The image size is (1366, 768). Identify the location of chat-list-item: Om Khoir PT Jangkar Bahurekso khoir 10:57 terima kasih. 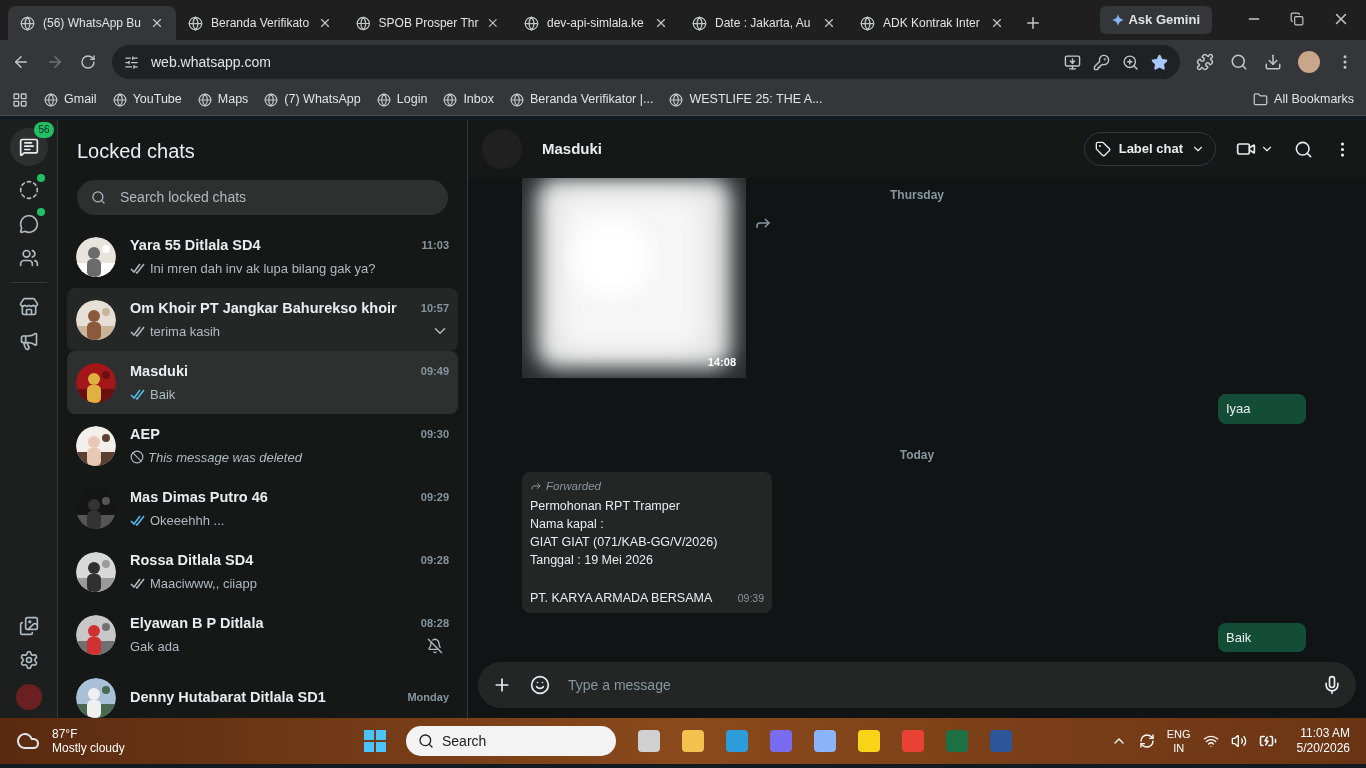
(262, 319).